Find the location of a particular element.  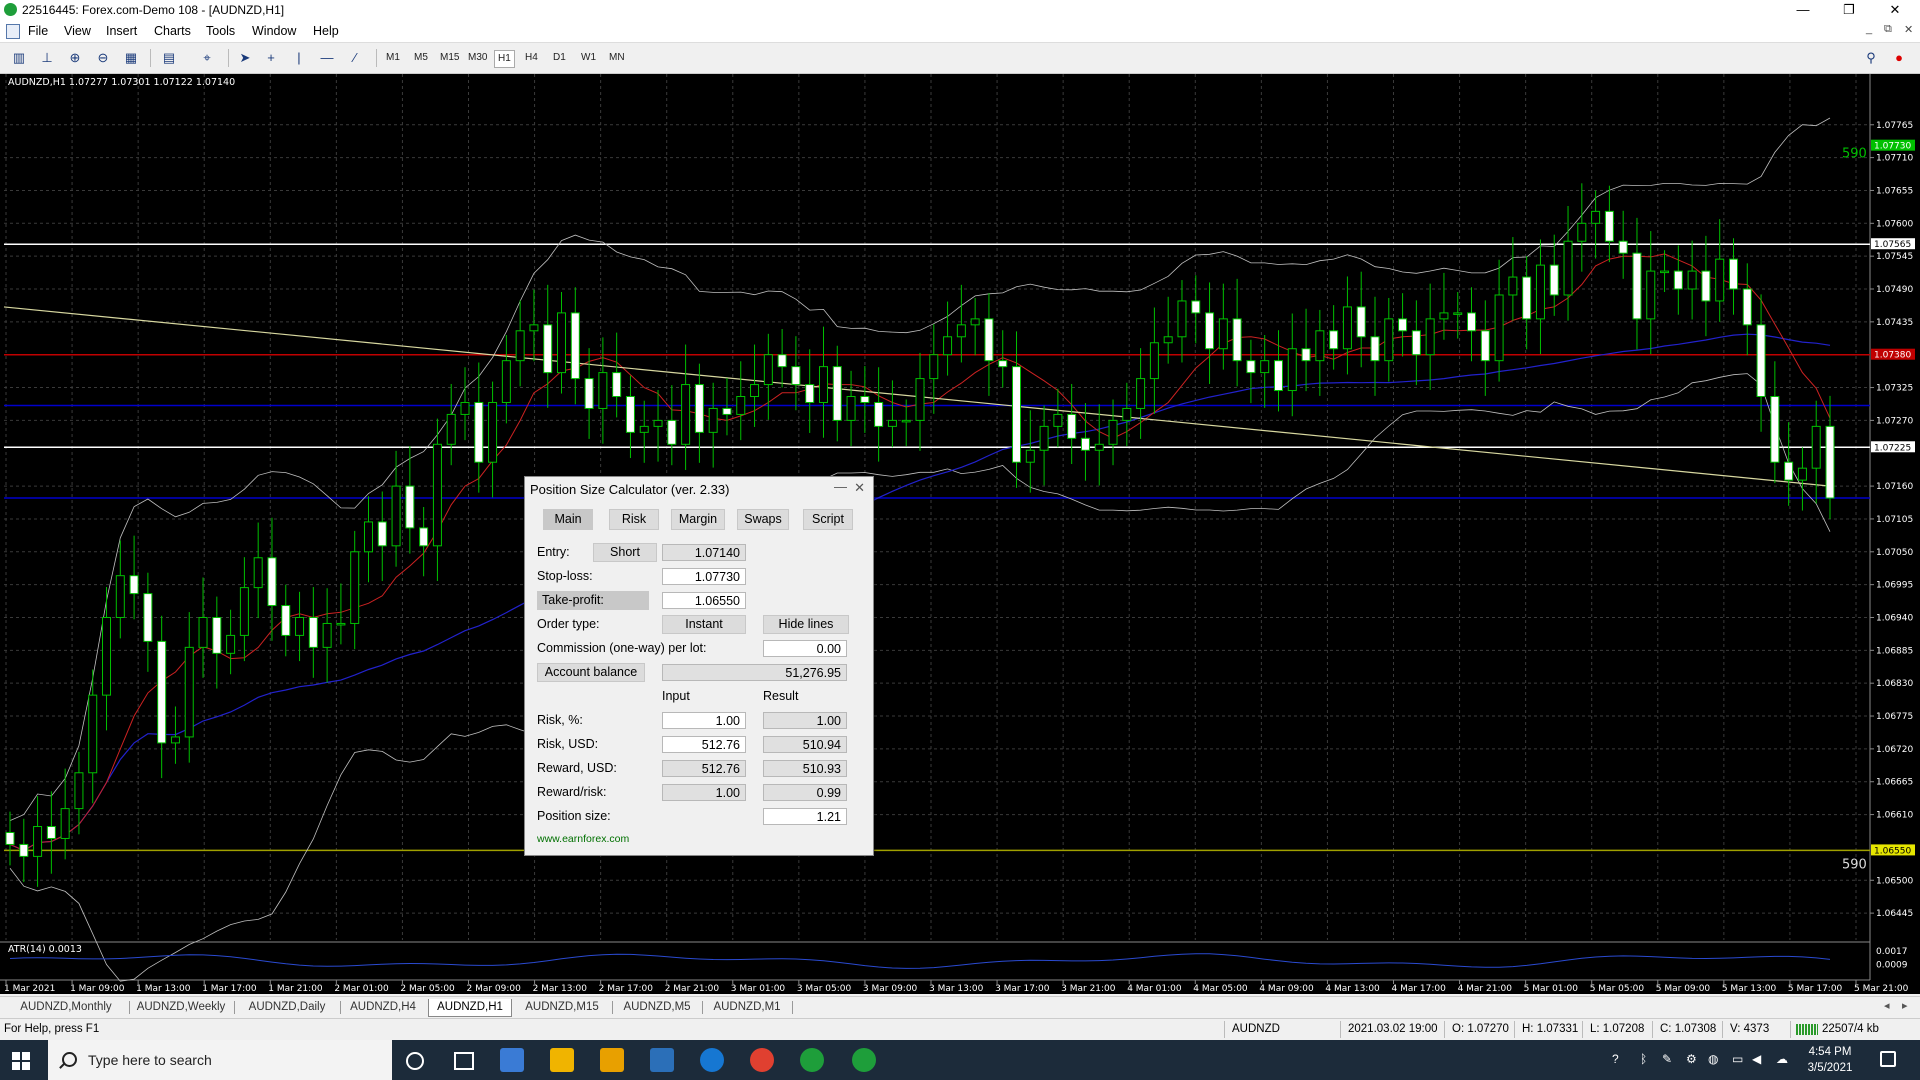

account-balance-field: 51,276.95 is located at coordinates (754, 672).